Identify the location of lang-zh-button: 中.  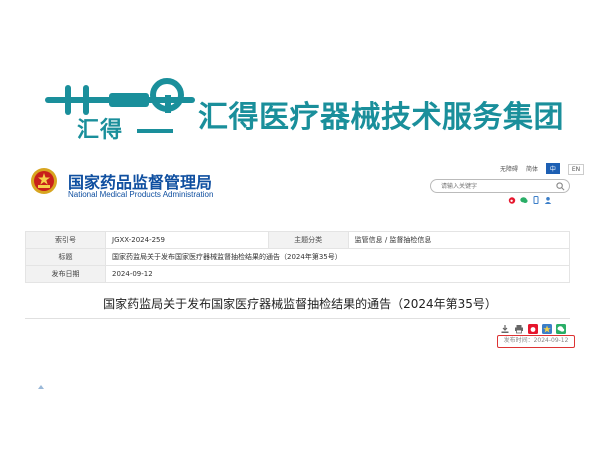
(552, 168).